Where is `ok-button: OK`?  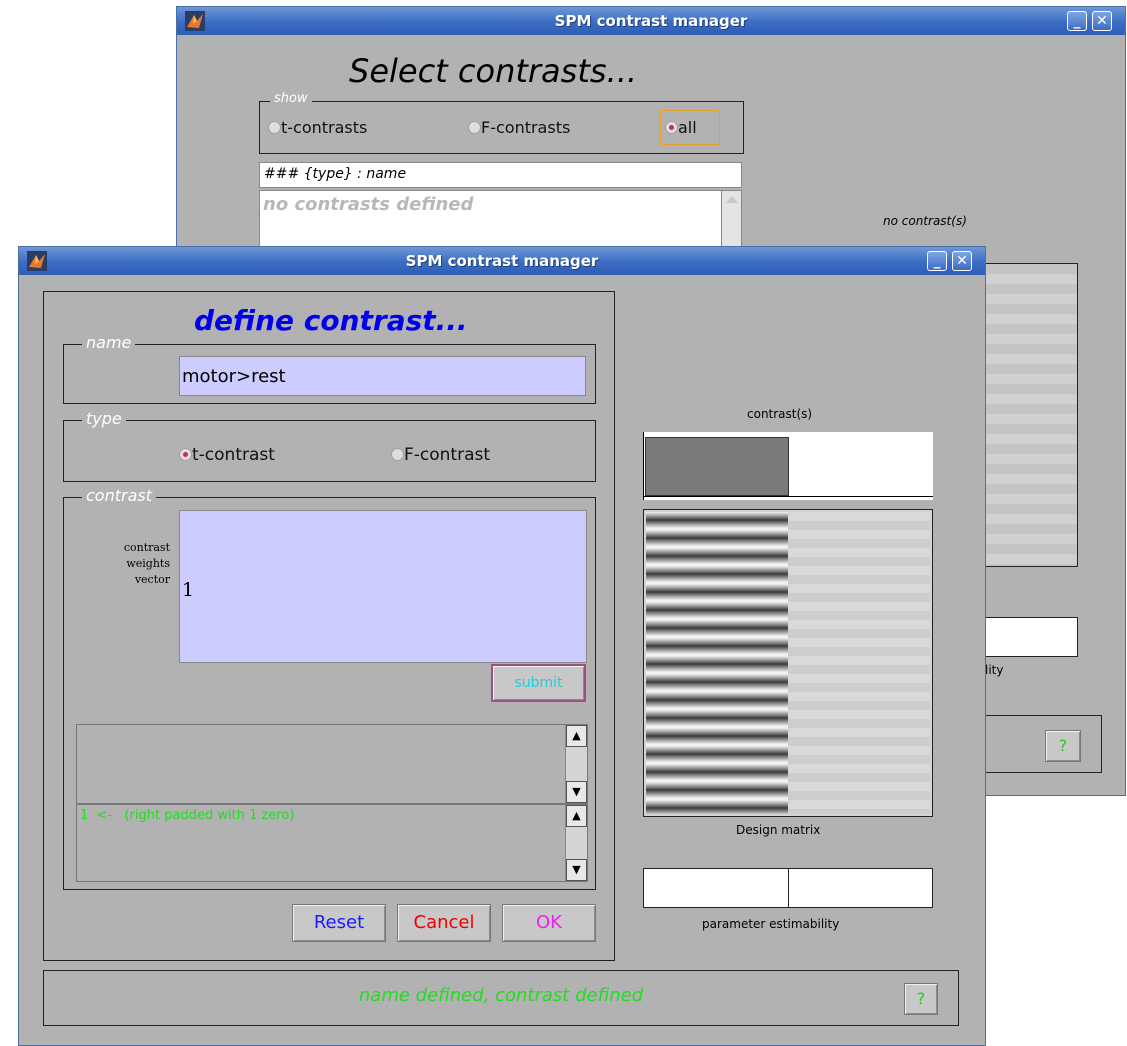 ok-button: OK is located at coordinates (549, 923).